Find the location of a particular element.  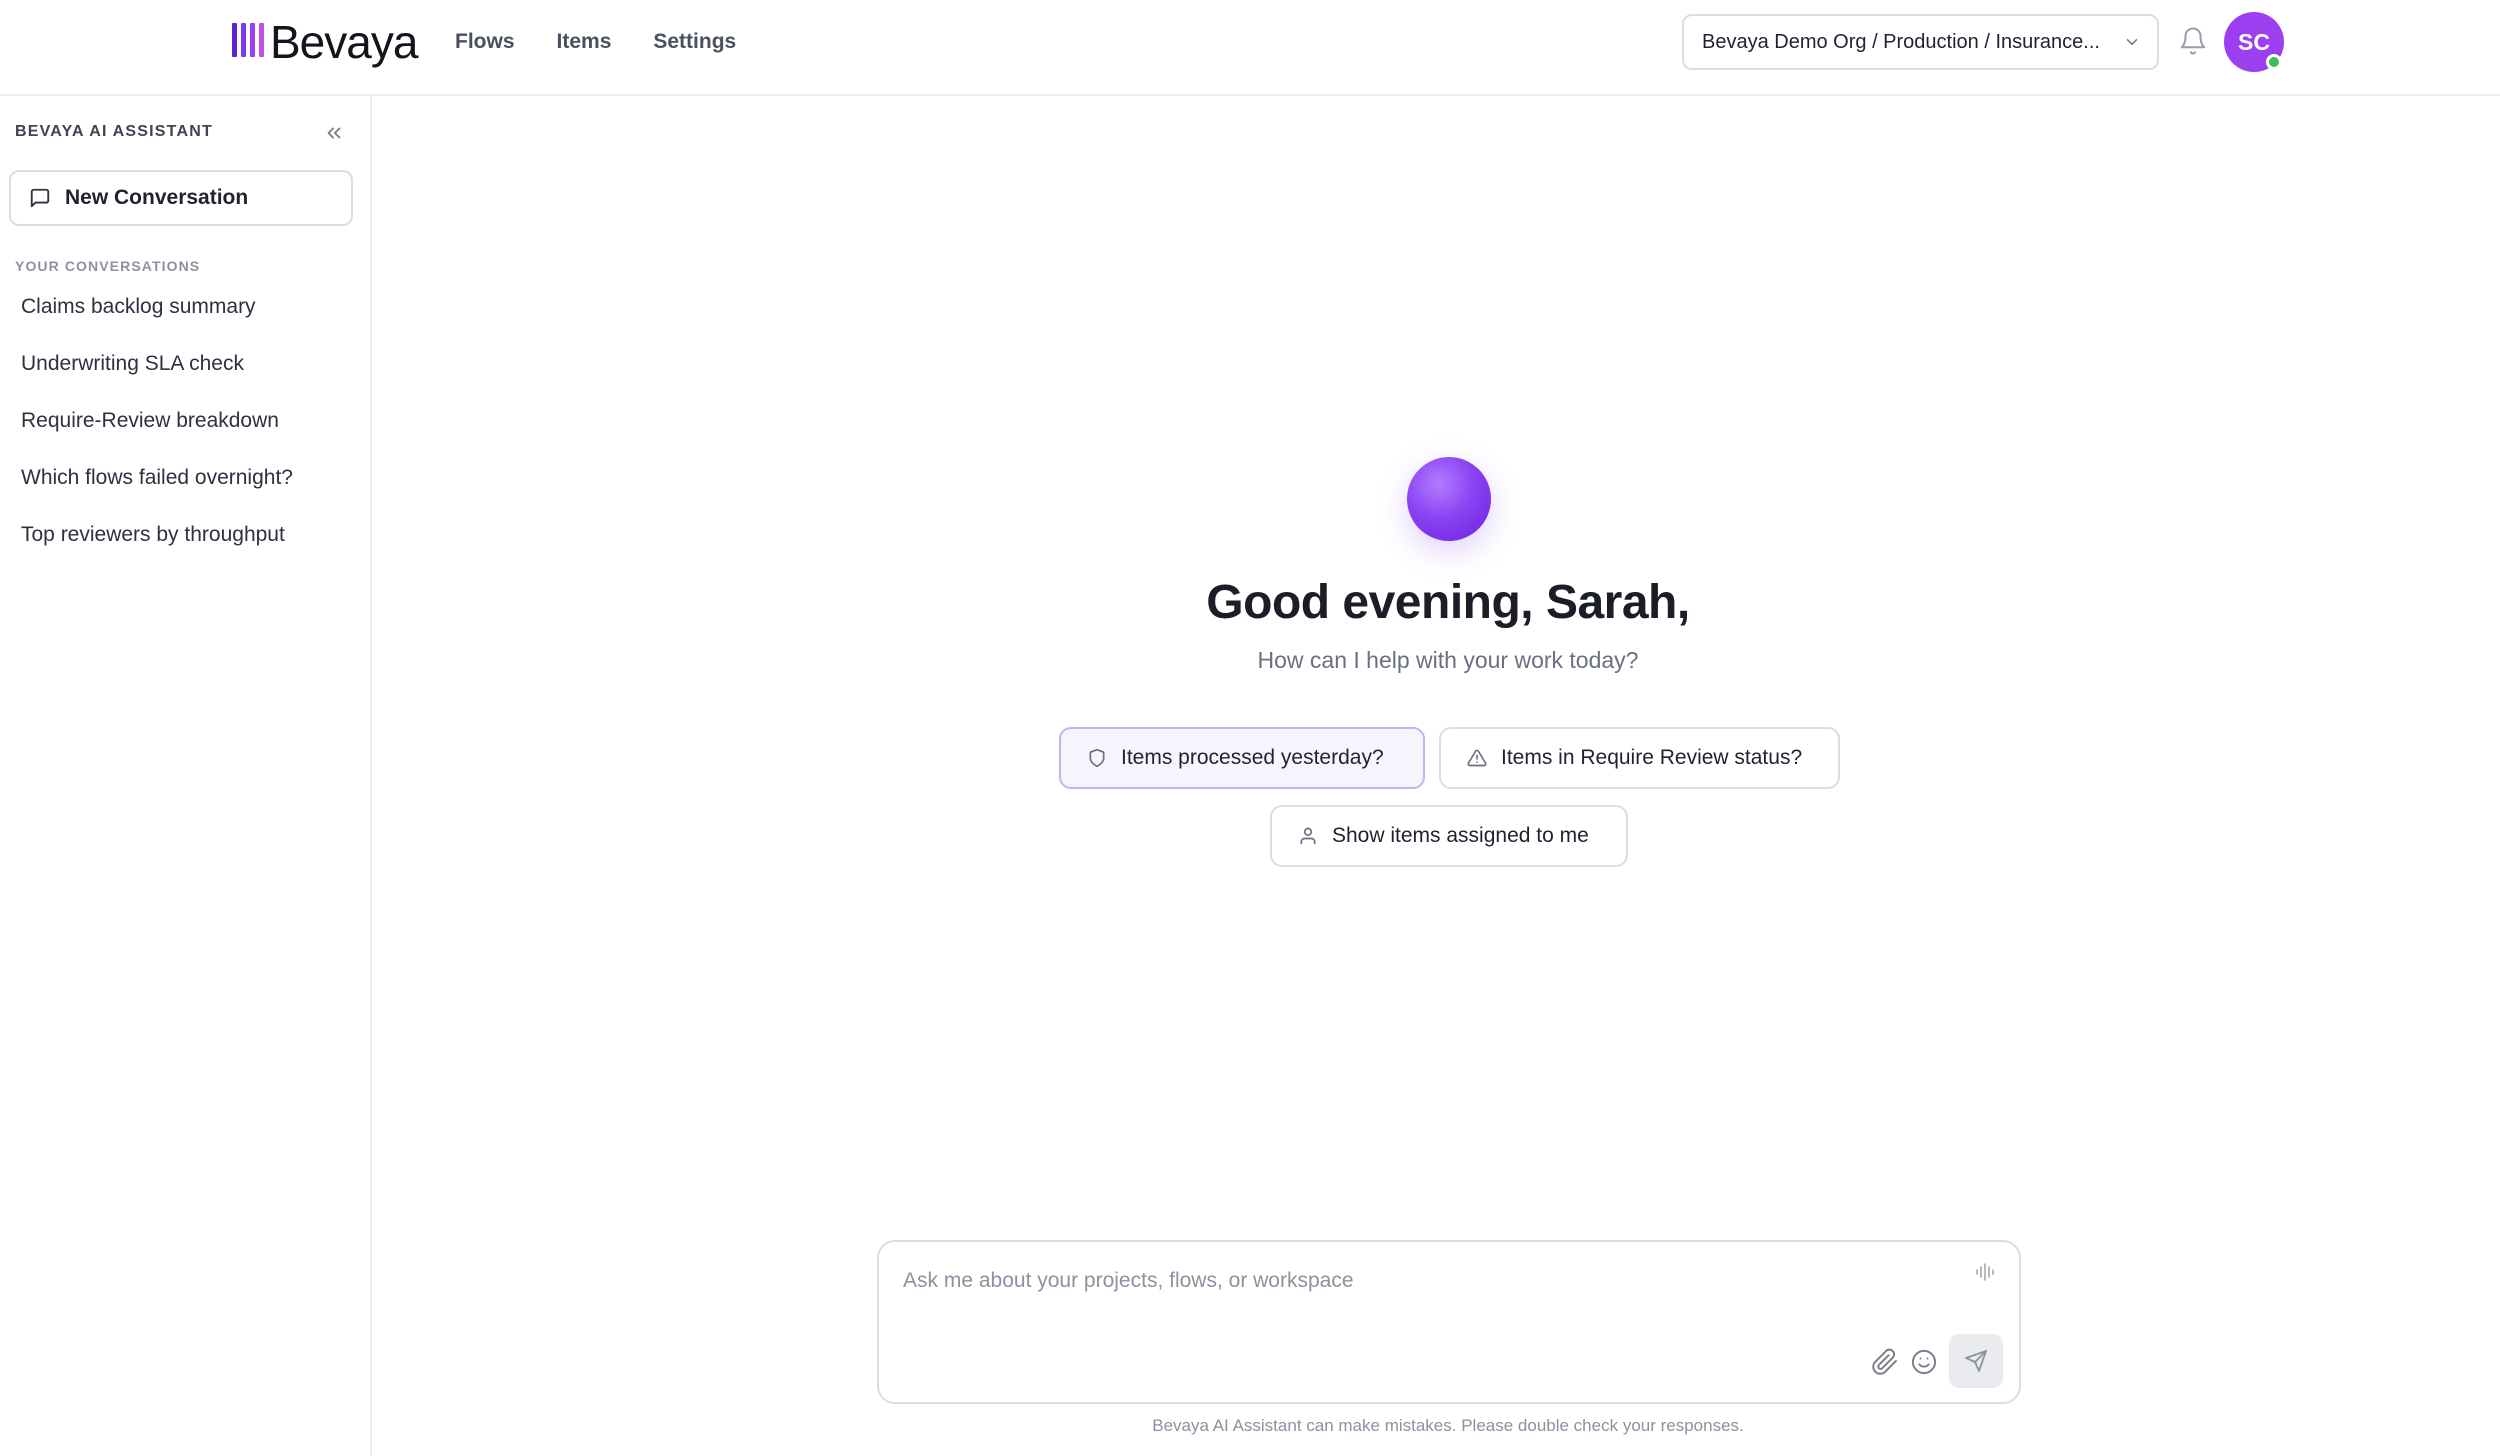

conversation-item: Require-Review breakdown is located at coordinates (185, 434).